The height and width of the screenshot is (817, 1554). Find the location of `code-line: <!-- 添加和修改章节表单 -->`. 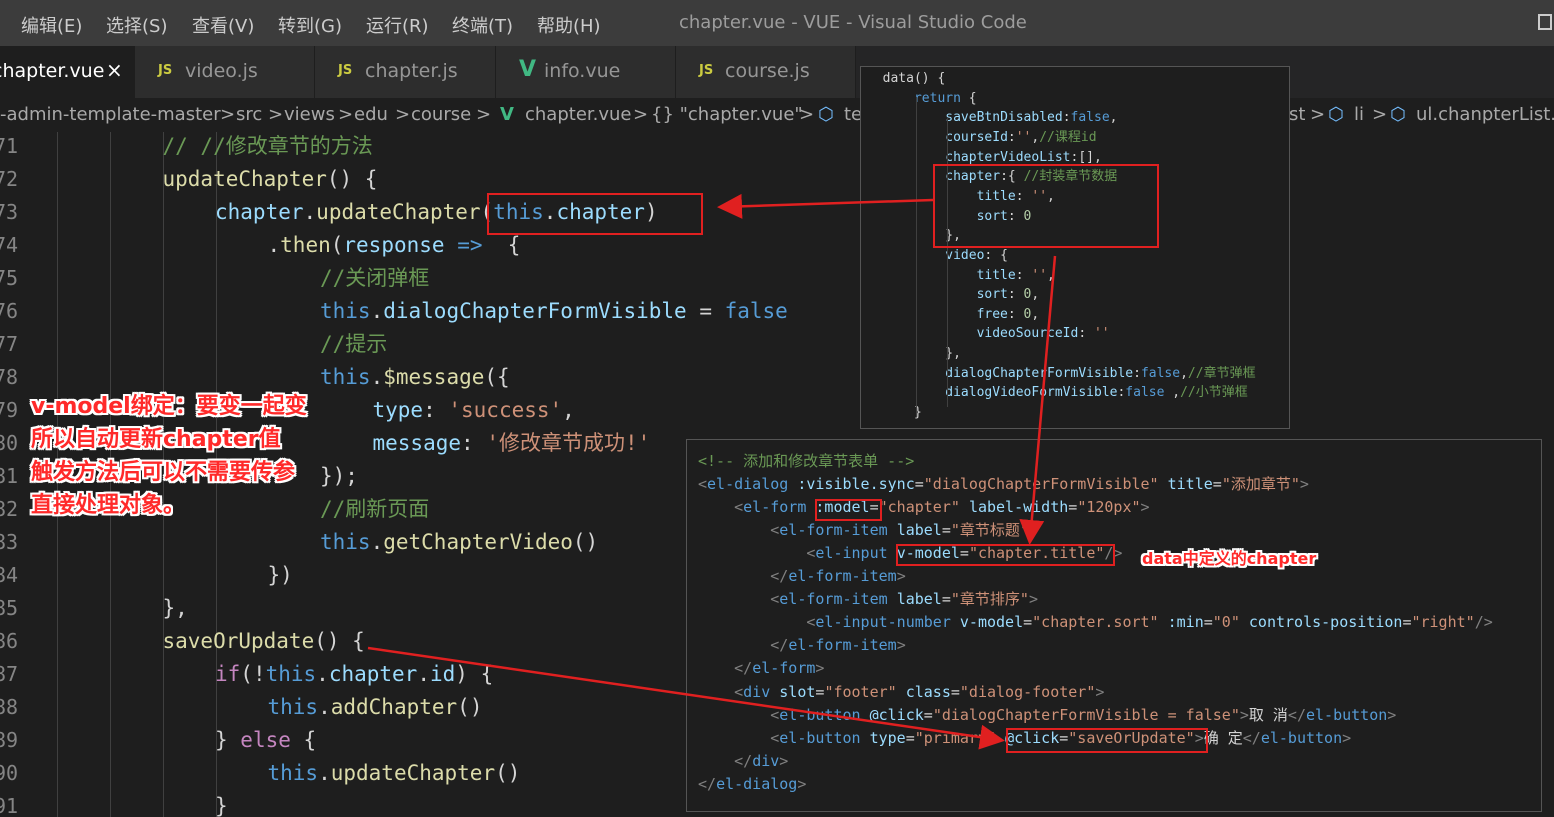

code-line: <!-- 添加和修改章节表单 --> is located at coordinates (806, 461).